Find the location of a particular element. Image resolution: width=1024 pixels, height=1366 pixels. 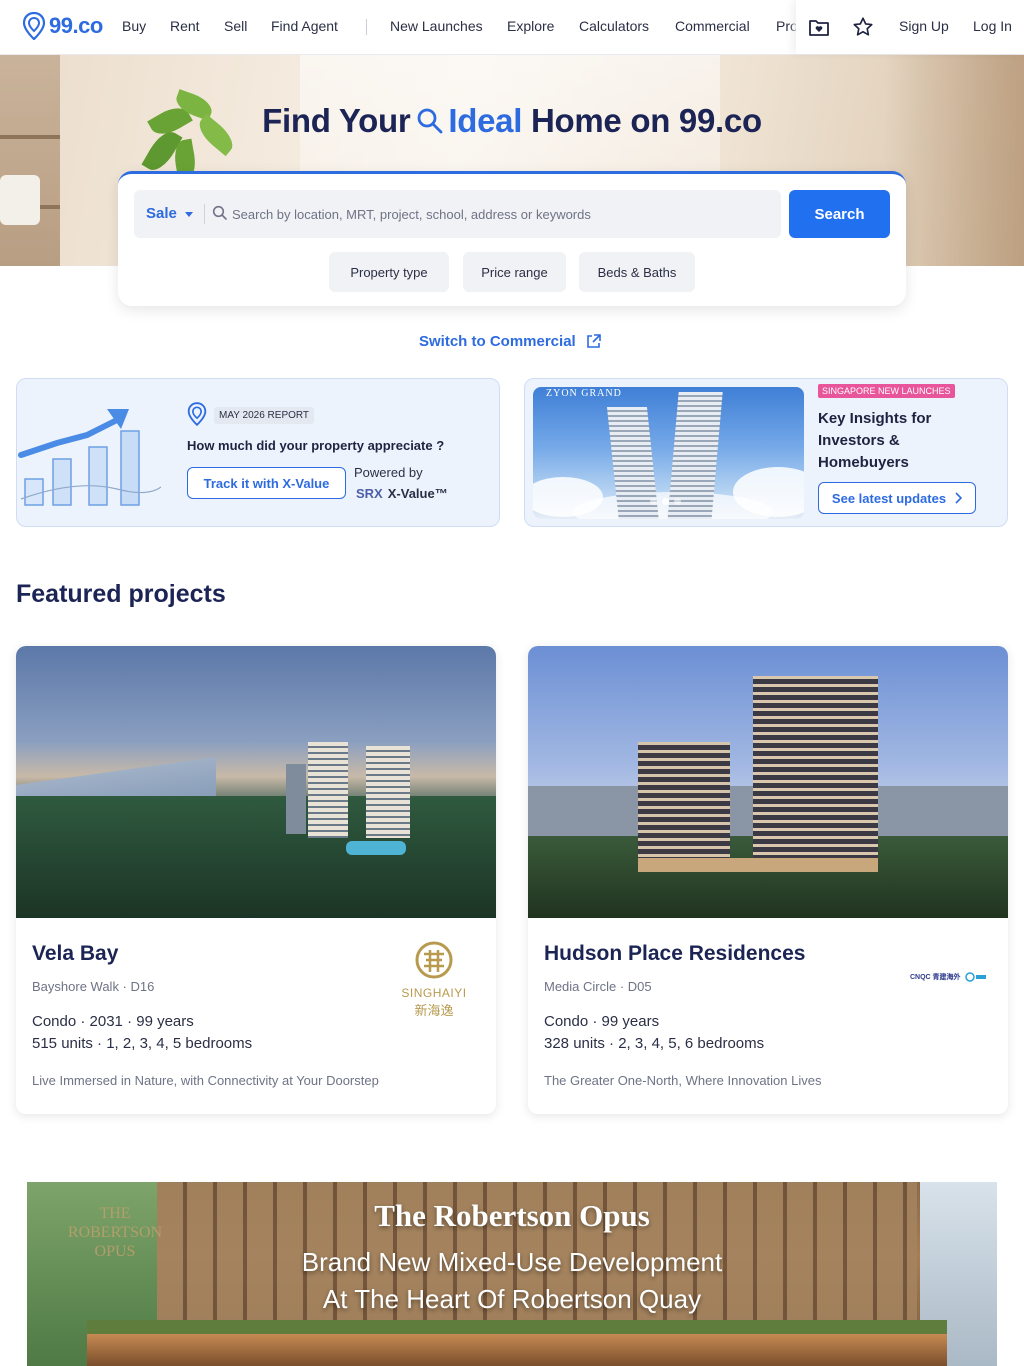

nav-find-agent: Find Agent is located at coordinates (304, 26).